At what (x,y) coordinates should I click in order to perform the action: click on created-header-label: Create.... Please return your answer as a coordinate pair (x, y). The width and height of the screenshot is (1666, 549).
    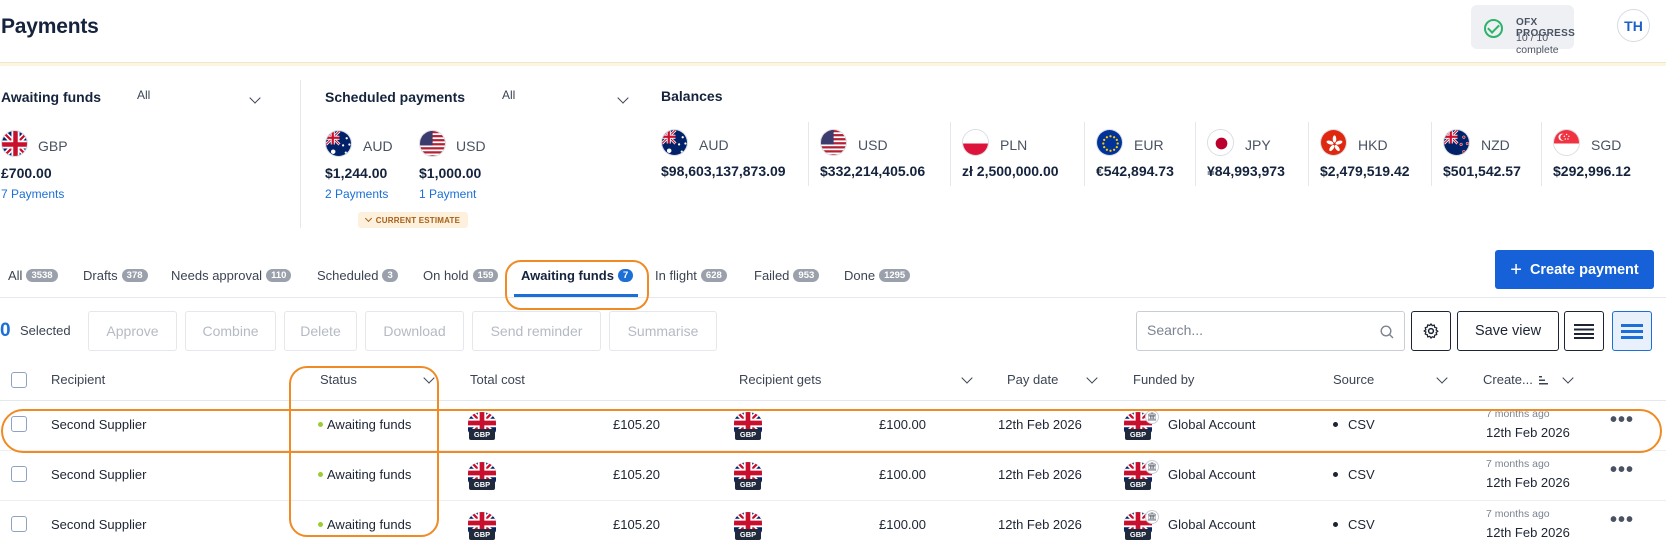
    Looking at the image, I should click on (1508, 379).